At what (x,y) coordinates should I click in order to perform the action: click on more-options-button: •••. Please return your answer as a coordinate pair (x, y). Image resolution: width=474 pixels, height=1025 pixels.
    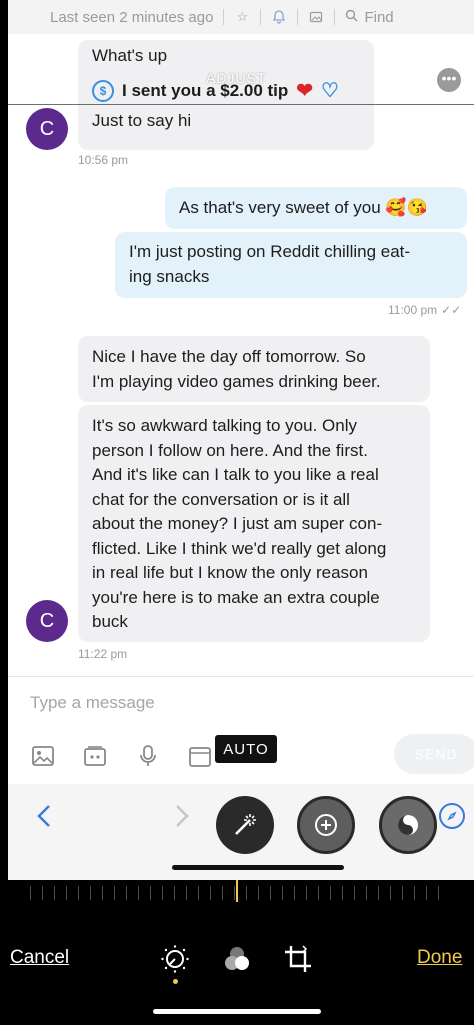
    Looking at the image, I should click on (449, 80).